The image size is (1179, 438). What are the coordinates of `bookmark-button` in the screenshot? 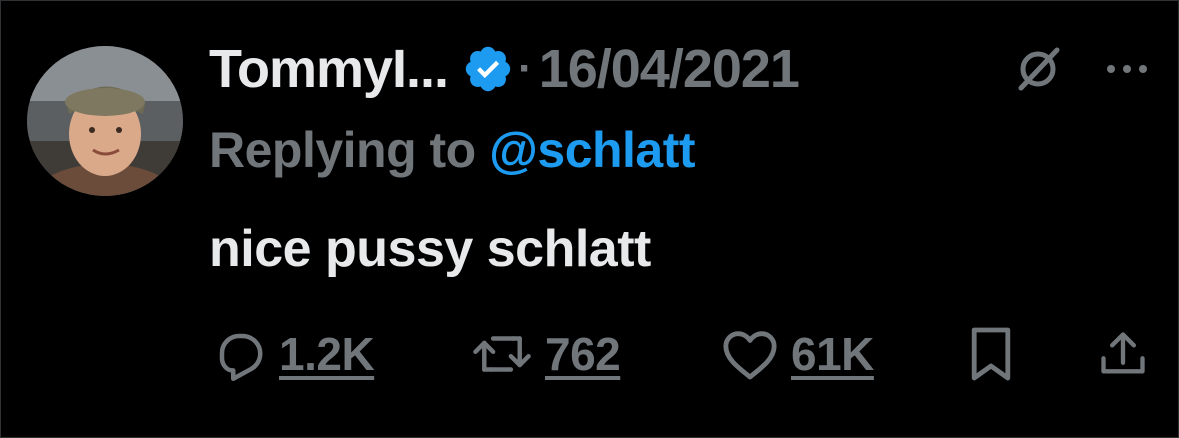 It's located at (991, 354).